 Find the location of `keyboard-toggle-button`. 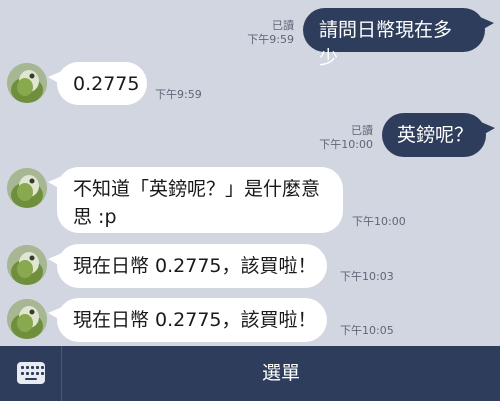

keyboard-toggle-button is located at coordinates (31, 373).